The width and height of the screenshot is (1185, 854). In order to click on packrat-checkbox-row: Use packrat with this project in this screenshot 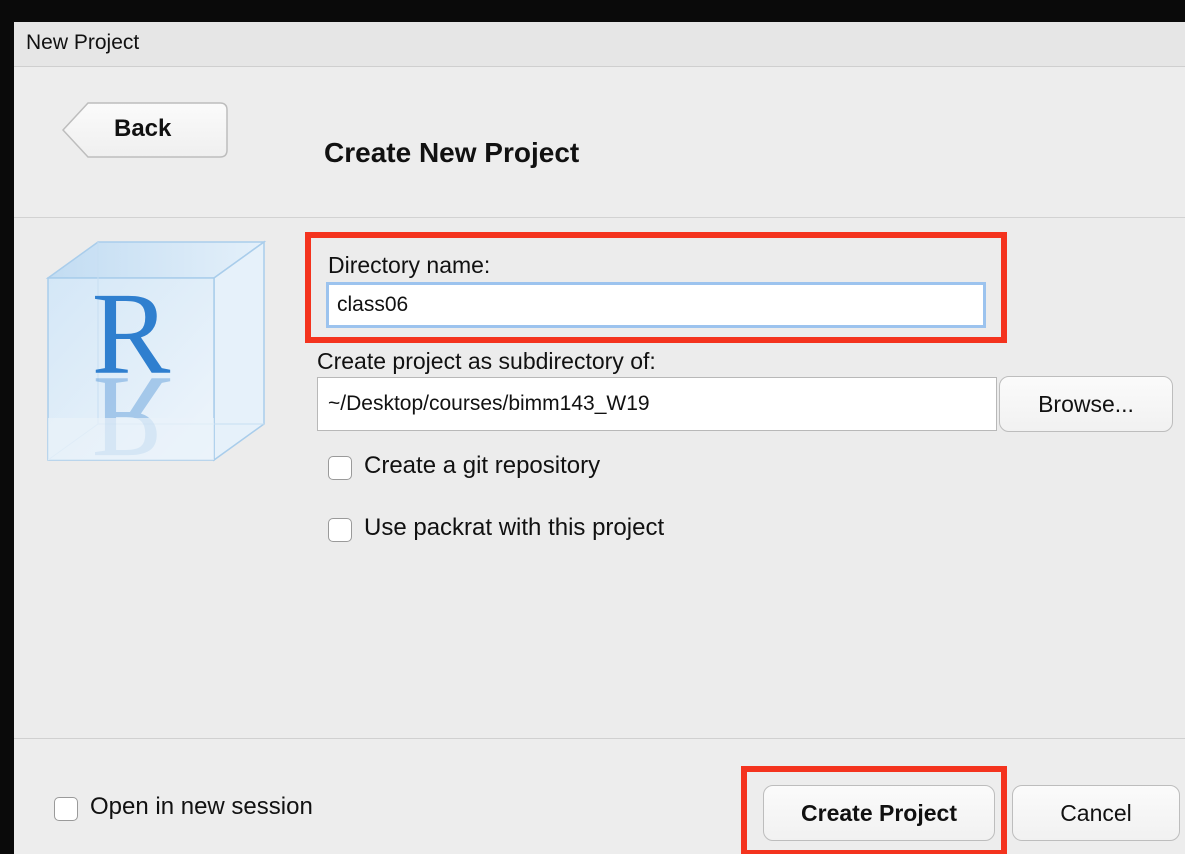, I will do `click(558, 530)`.